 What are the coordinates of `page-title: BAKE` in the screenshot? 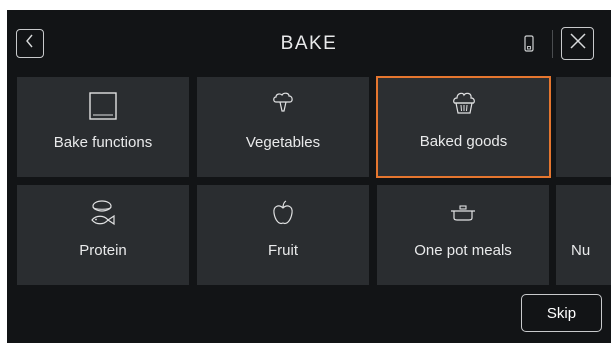 It's located at (309, 43).